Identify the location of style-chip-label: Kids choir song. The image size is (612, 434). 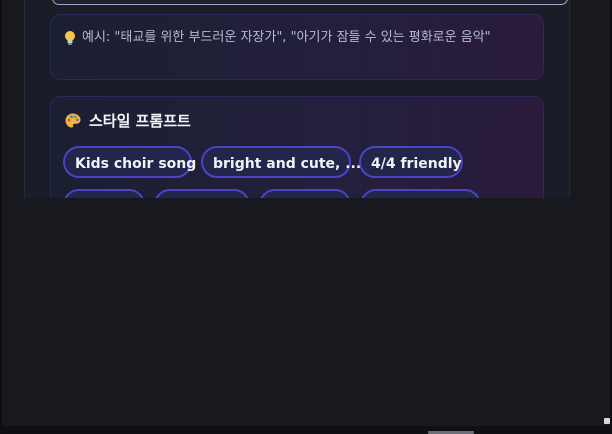
(136, 164).